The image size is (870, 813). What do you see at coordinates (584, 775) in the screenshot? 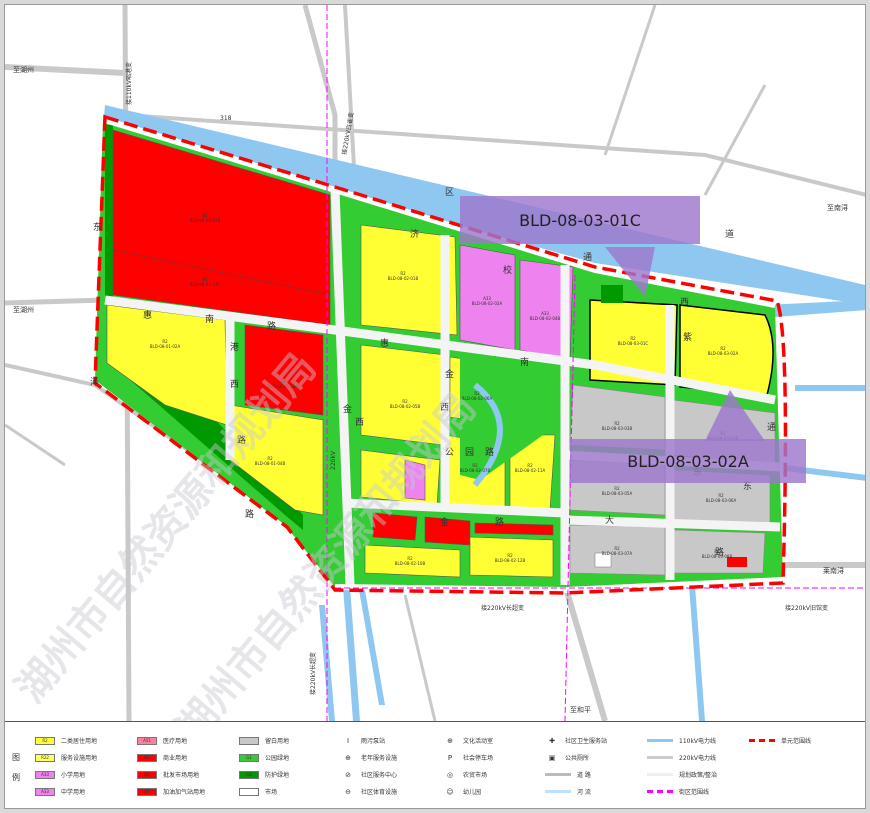
I see `legend-label: 道 路` at bounding box center [584, 775].